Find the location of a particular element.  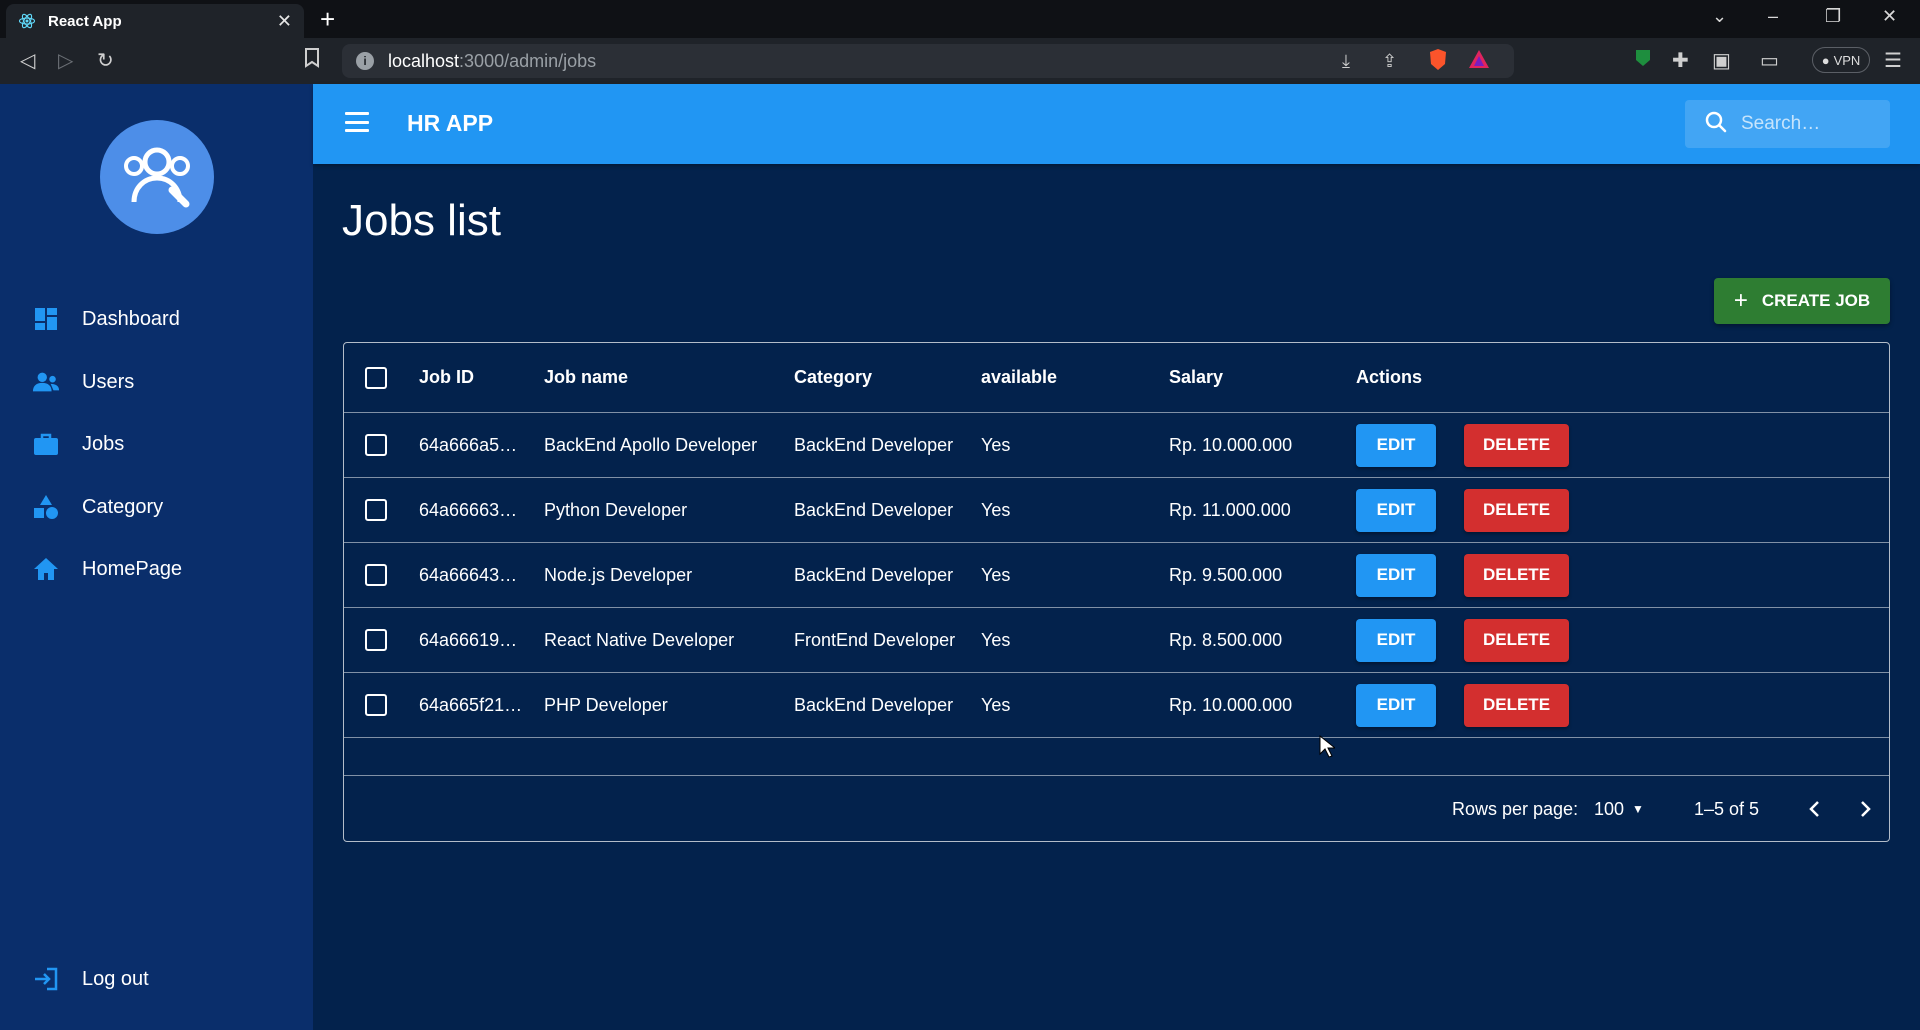

table-pagination: Rows per page: 100 ▼ 1–5 of 5 is located at coordinates (1116, 808).